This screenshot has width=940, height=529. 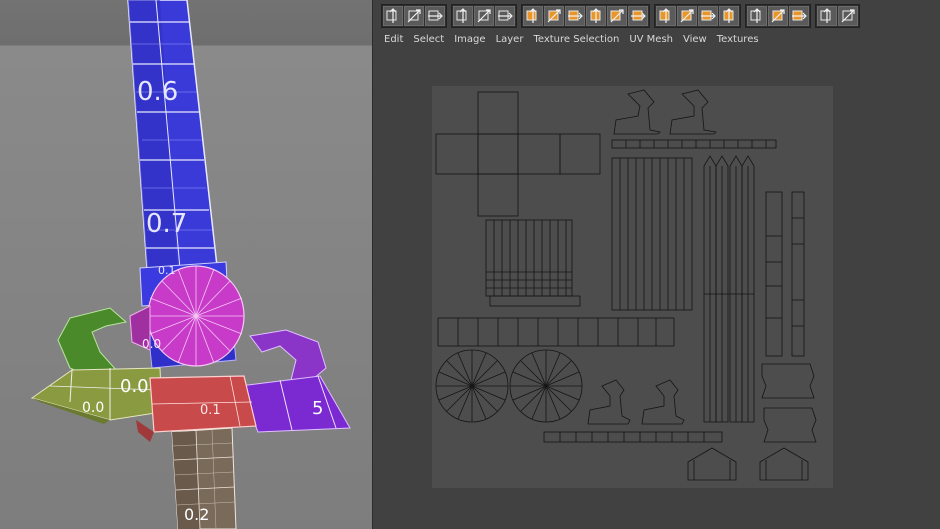 I want to click on align-bottom-button, so click(x=554, y=16).